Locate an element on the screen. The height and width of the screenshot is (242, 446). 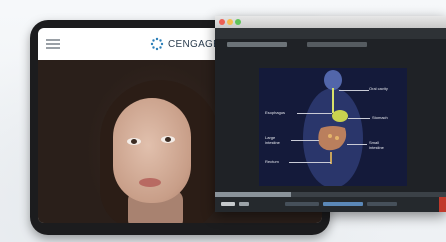
label-large-intestine: Large intestine is located at coordinates (272, 140).